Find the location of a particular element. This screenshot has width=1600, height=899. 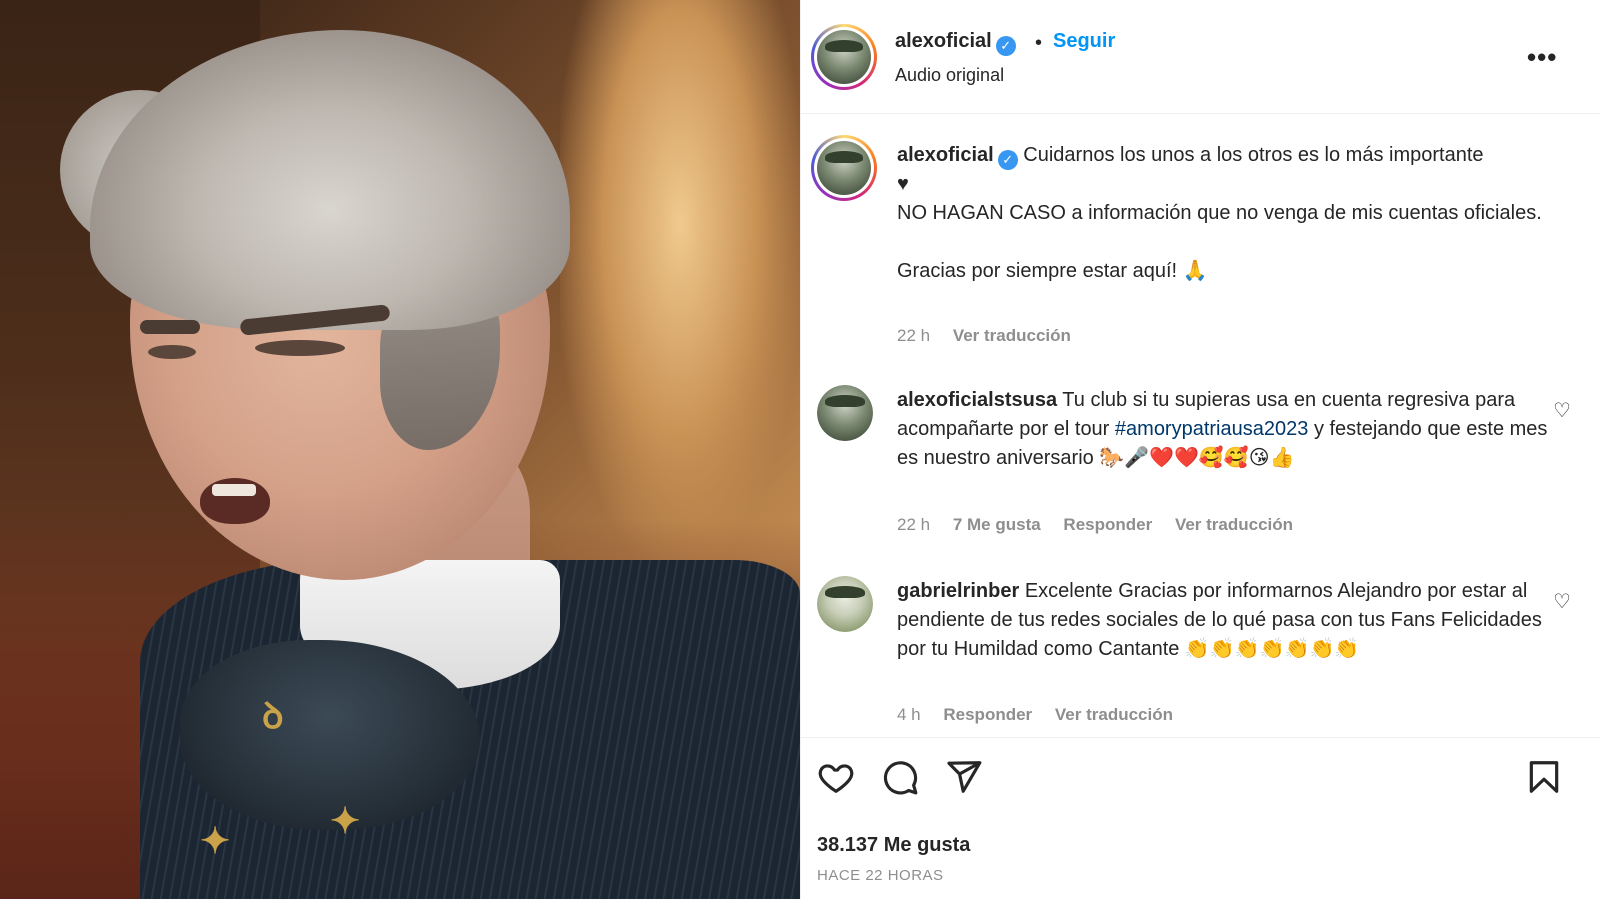

comment-username: alexoficialstsusa is located at coordinates (977, 400).